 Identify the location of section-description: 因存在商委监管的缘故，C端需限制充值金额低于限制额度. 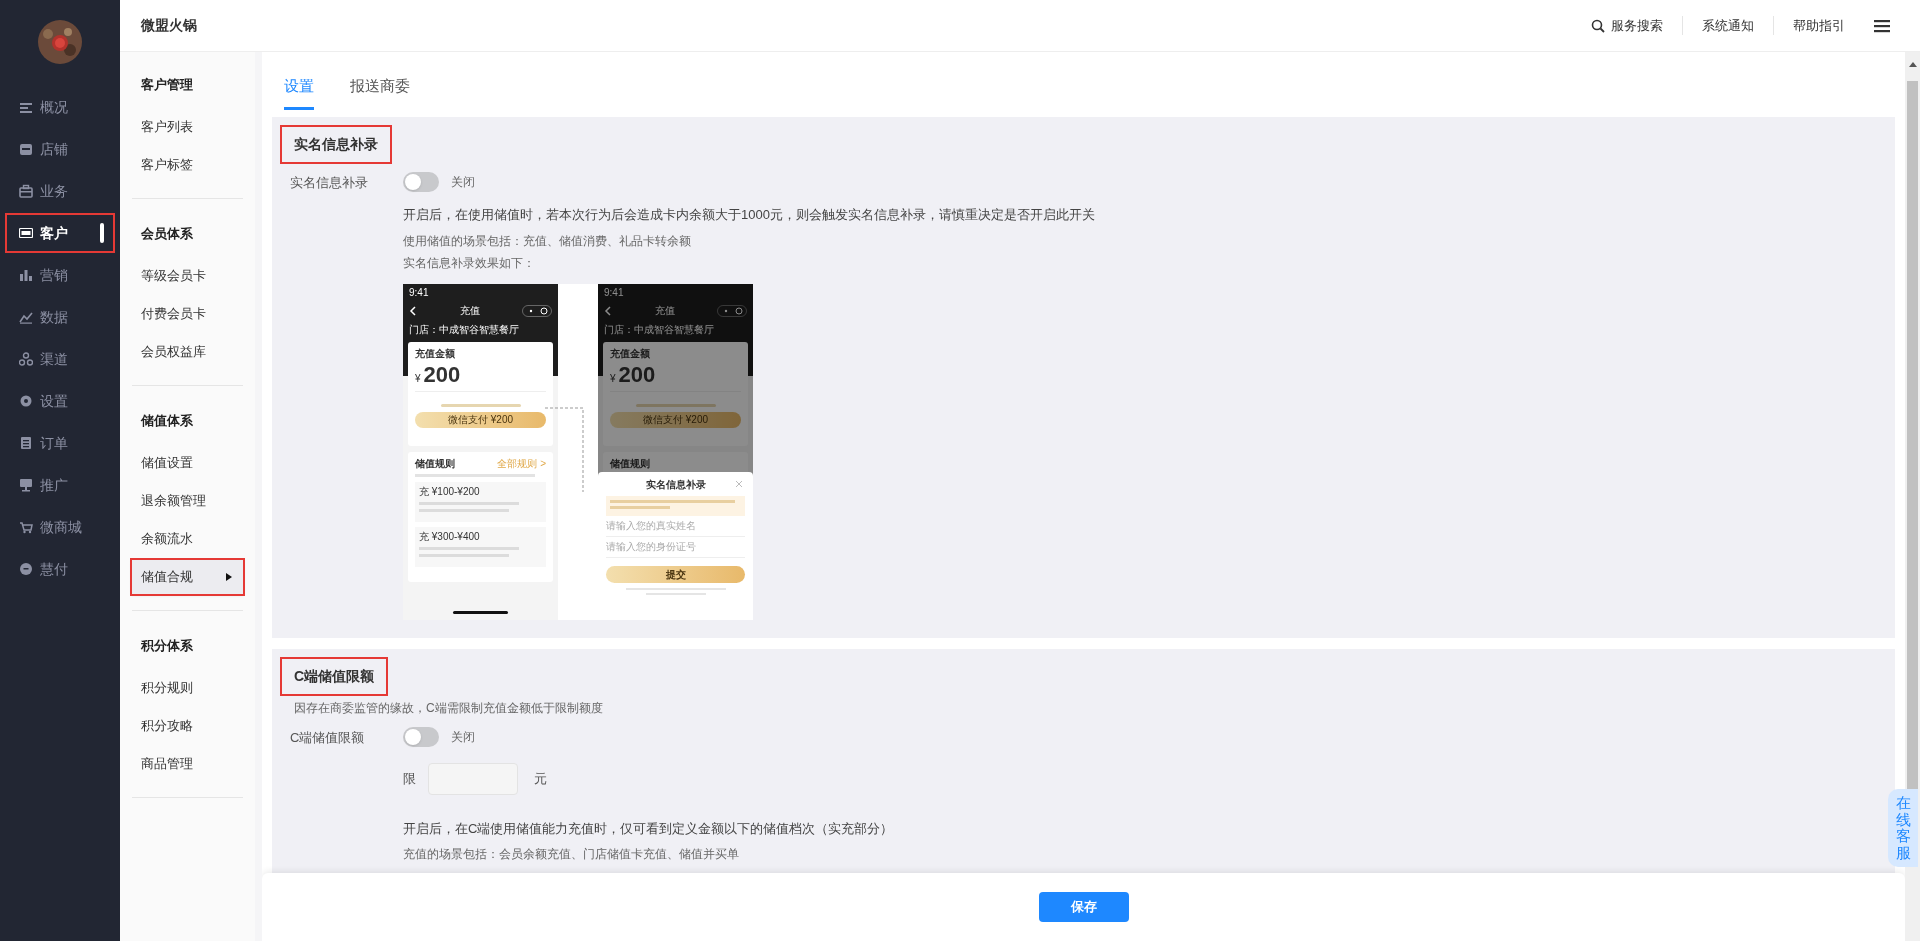
(448, 708).